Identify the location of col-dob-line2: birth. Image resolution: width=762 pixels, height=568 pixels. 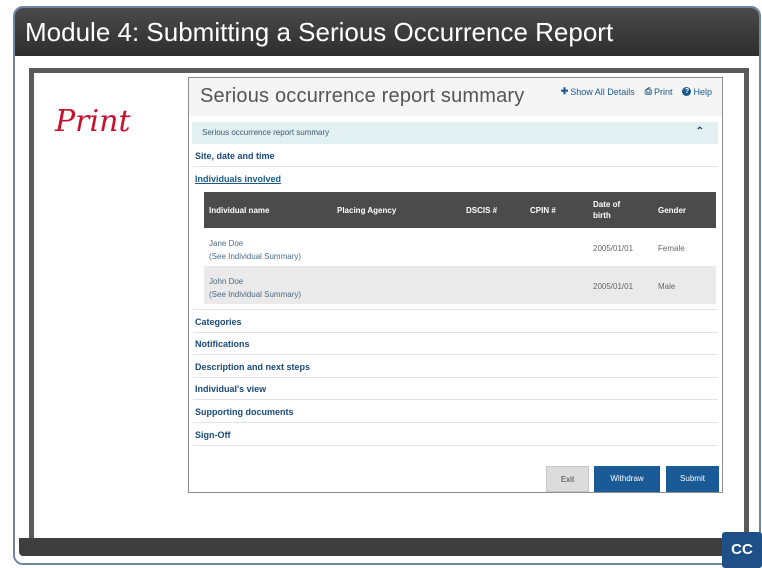
(602, 215).